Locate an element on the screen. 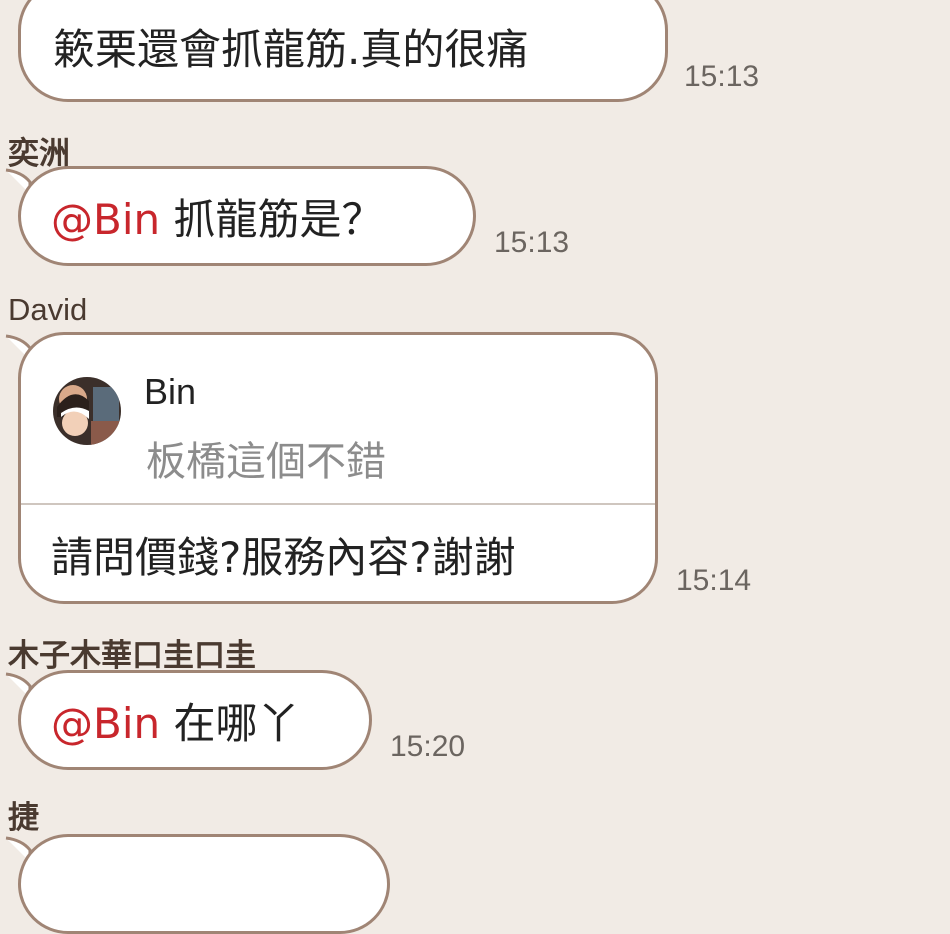  message-timestamp: 15:20 is located at coordinates (428, 746).